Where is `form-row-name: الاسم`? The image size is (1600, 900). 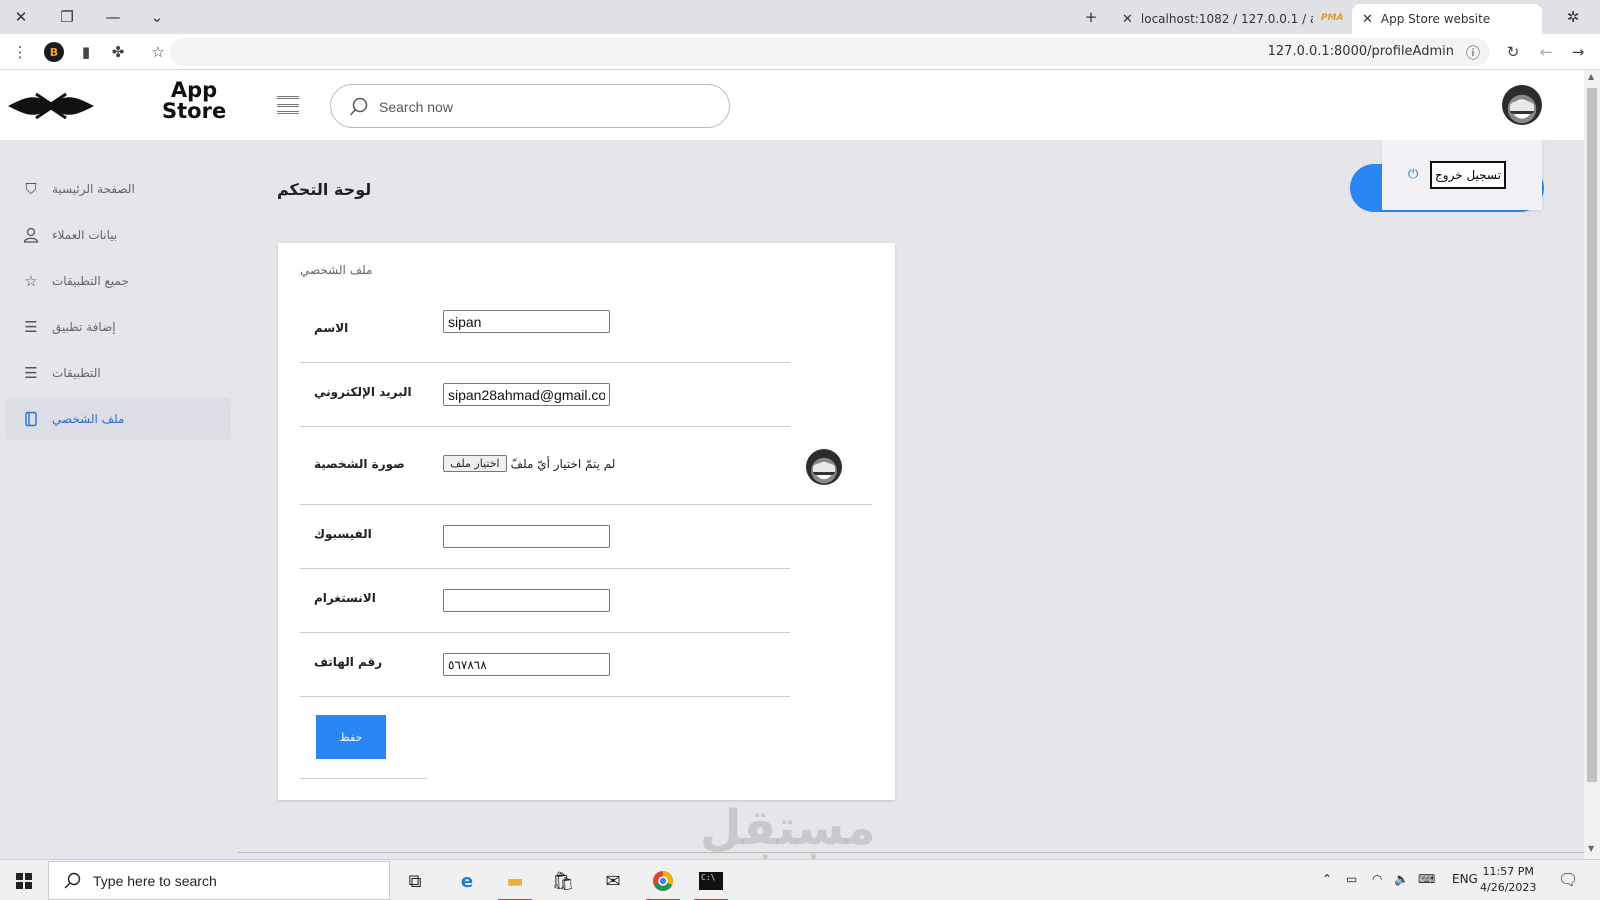 form-row-name: الاسم is located at coordinates (545, 332).